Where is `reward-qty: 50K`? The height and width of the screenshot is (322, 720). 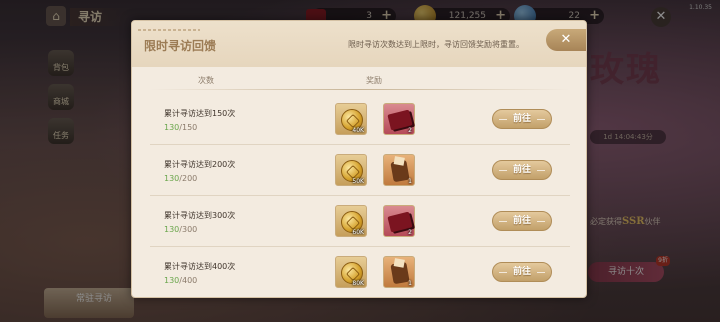 reward-qty: 50K is located at coordinates (358, 181).